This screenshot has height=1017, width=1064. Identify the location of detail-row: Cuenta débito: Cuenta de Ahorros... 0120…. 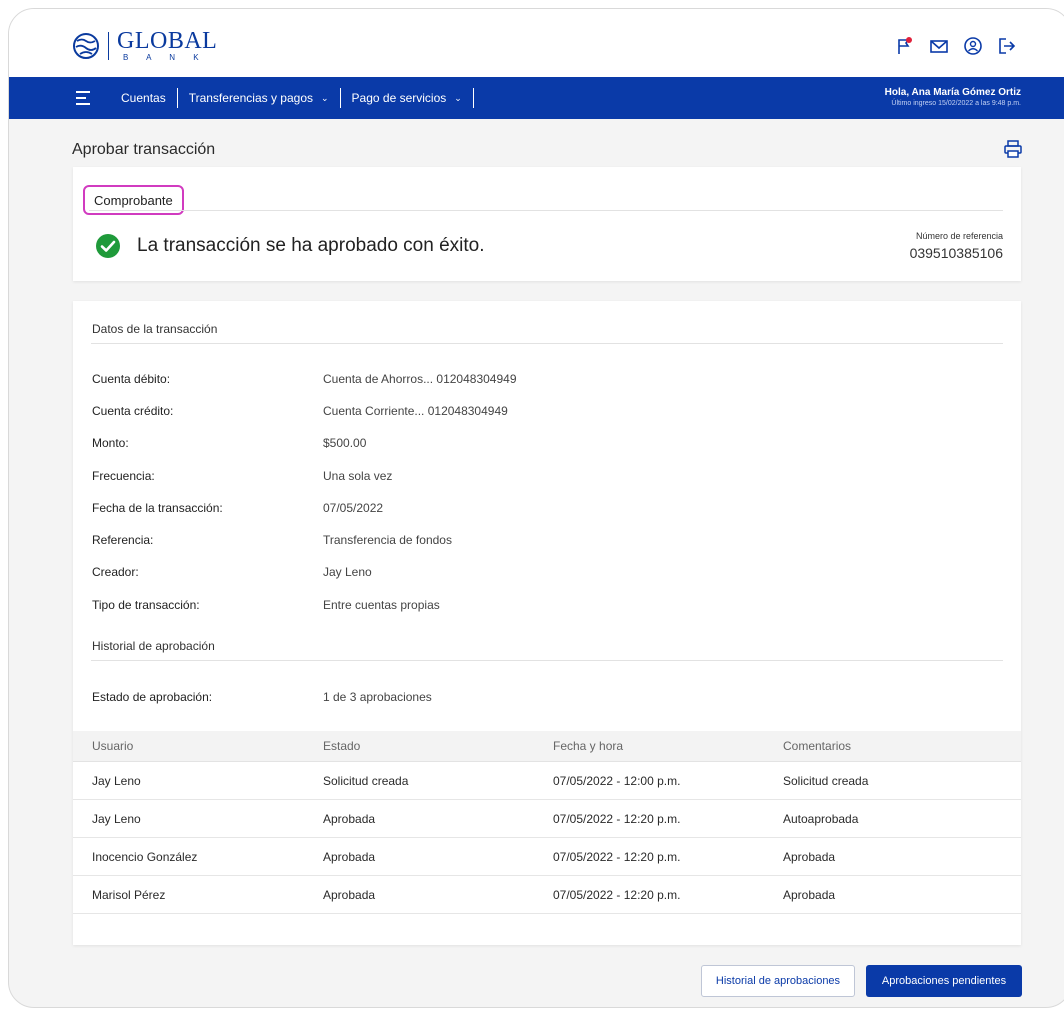
(304, 379).